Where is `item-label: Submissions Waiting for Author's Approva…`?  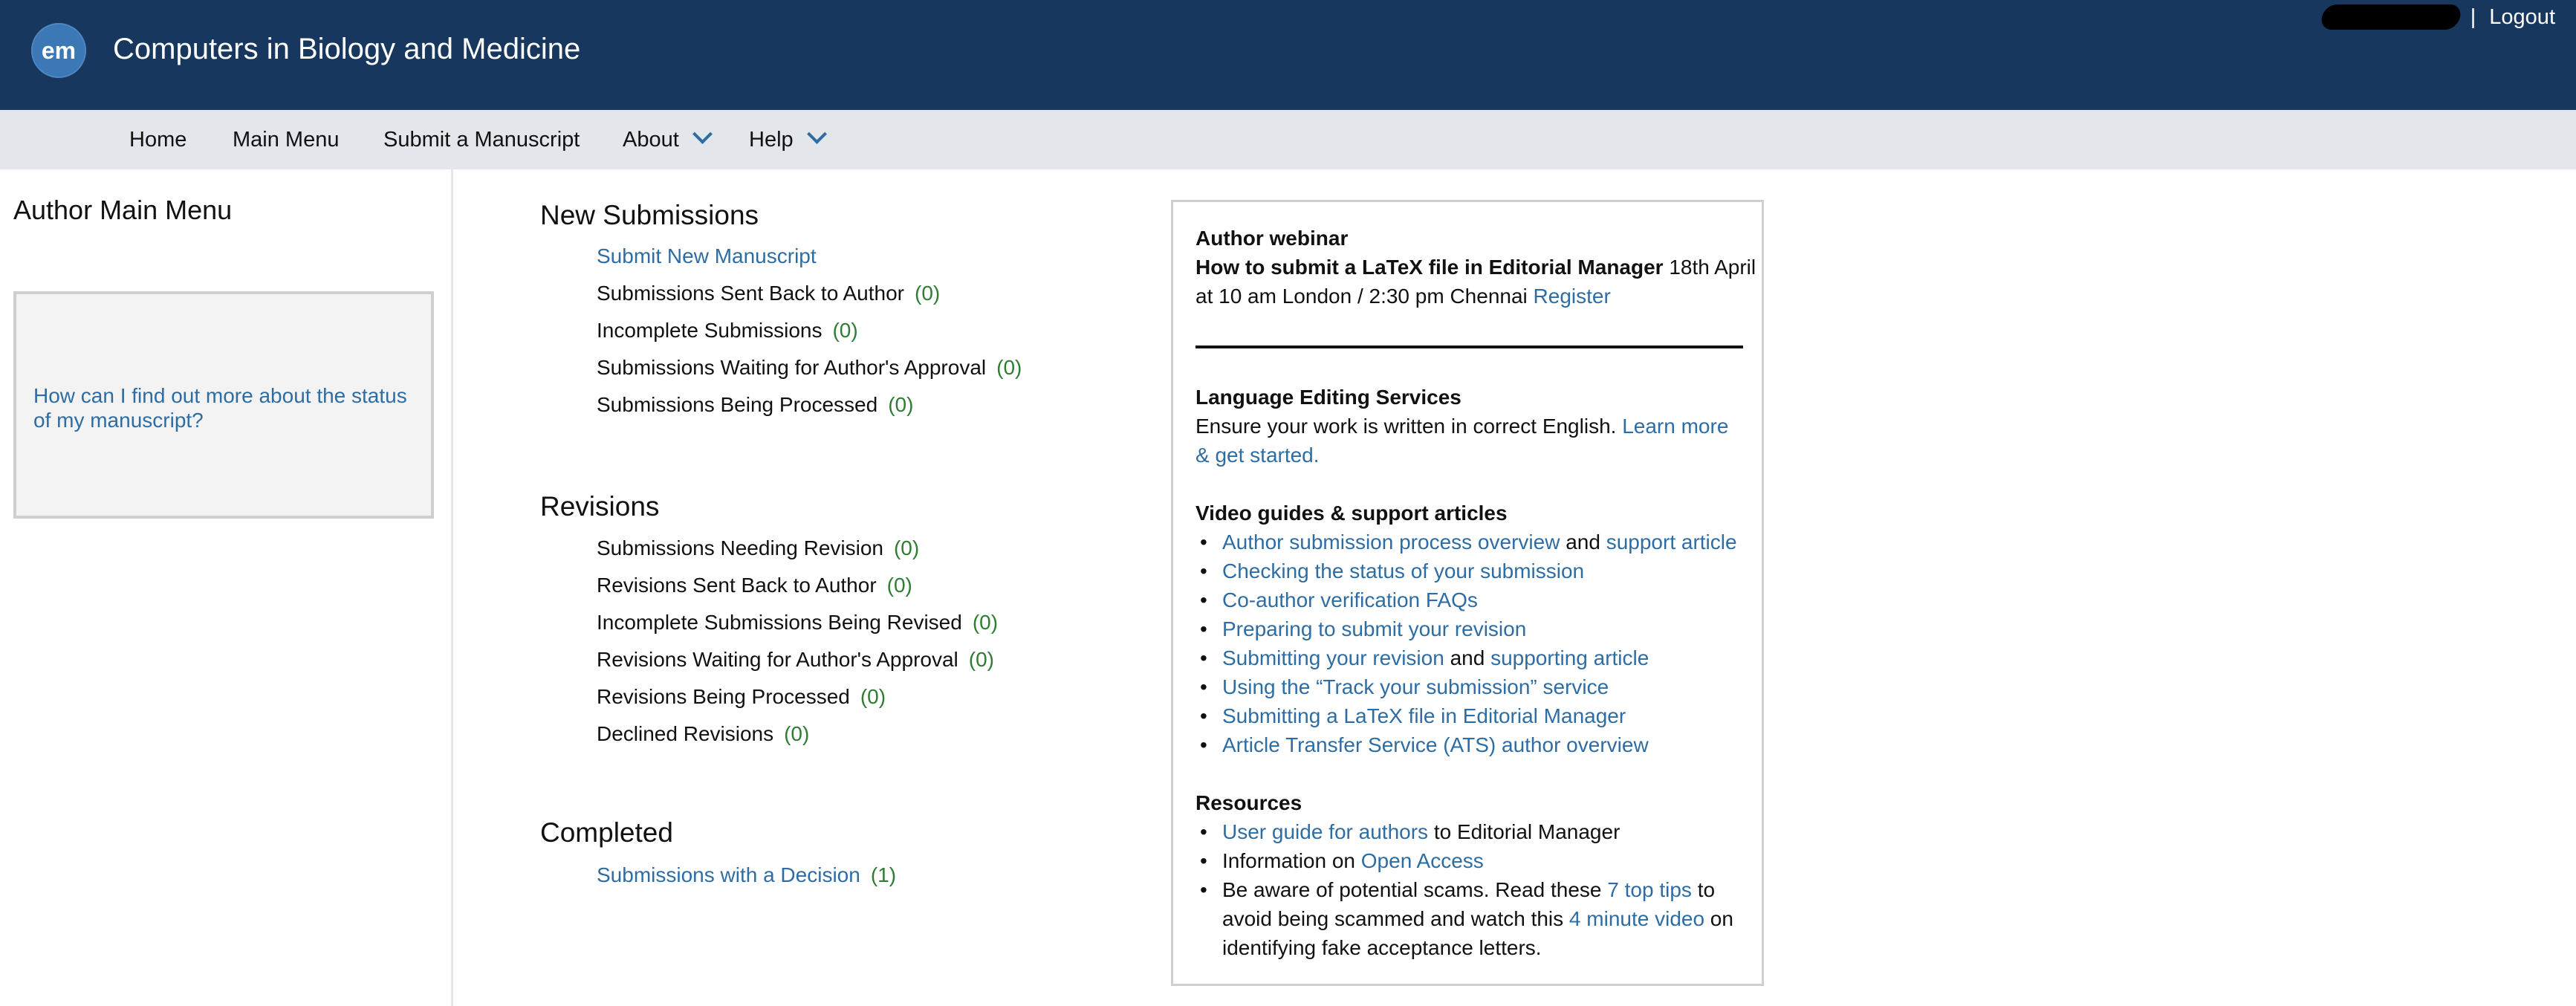 item-label: Submissions Waiting for Author's Approva… is located at coordinates (792, 367).